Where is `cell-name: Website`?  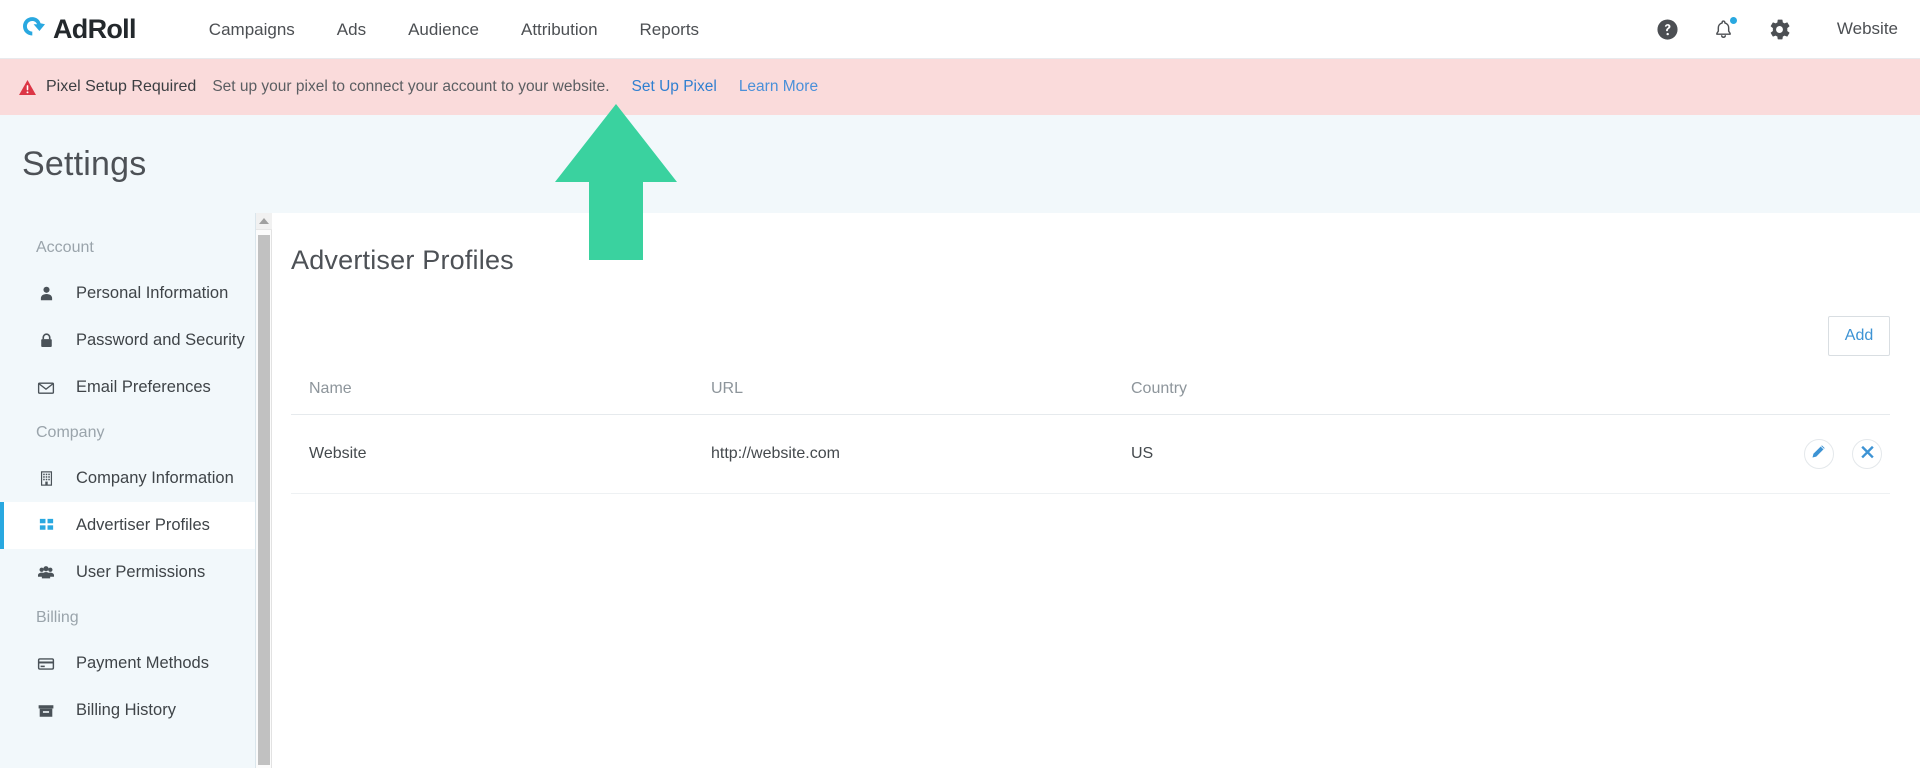
cell-name: Website is located at coordinates (501, 454).